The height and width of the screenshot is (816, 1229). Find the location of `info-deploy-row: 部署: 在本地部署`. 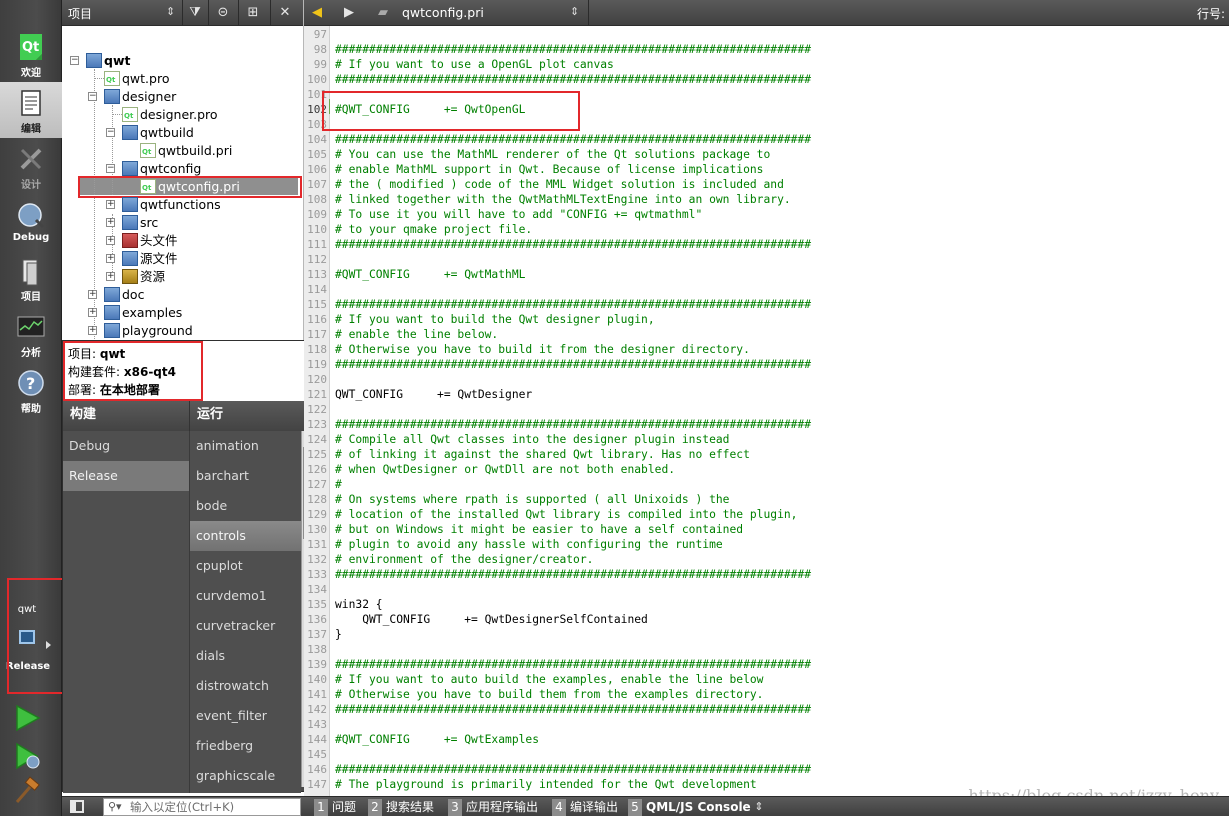

info-deploy-row: 部署: 在本地部署 is located at coordinates (114, 390).